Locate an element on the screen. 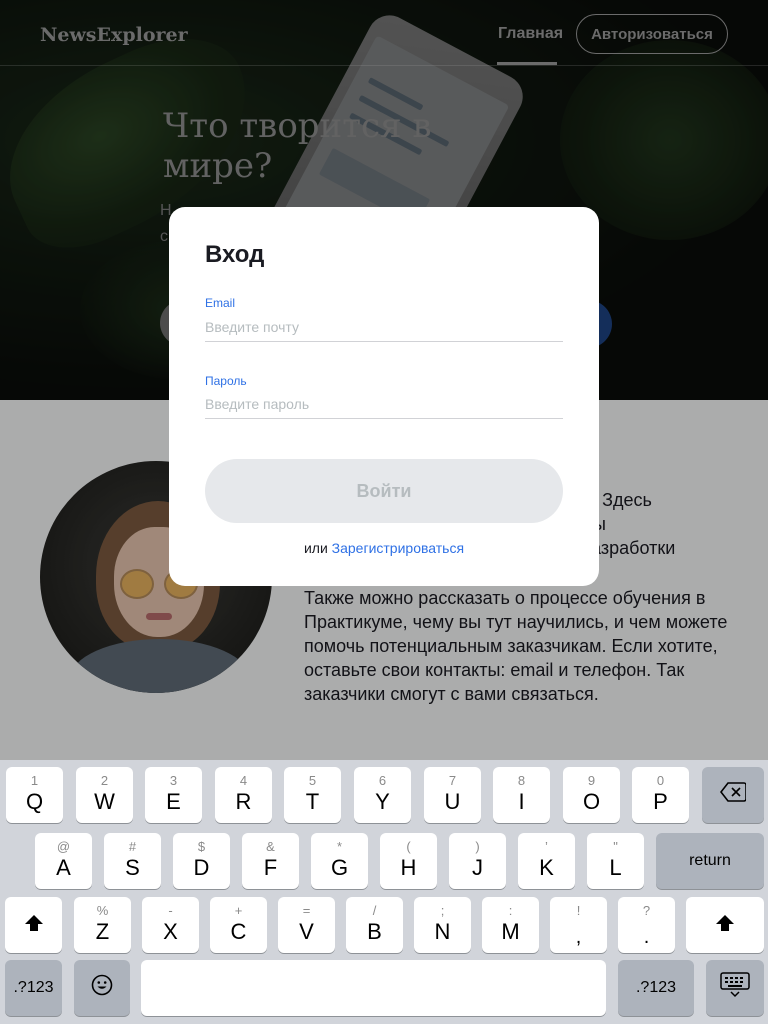 This screenshot has width=768, height=1024. key-primary-label: P is located at coordinates (660, 801).